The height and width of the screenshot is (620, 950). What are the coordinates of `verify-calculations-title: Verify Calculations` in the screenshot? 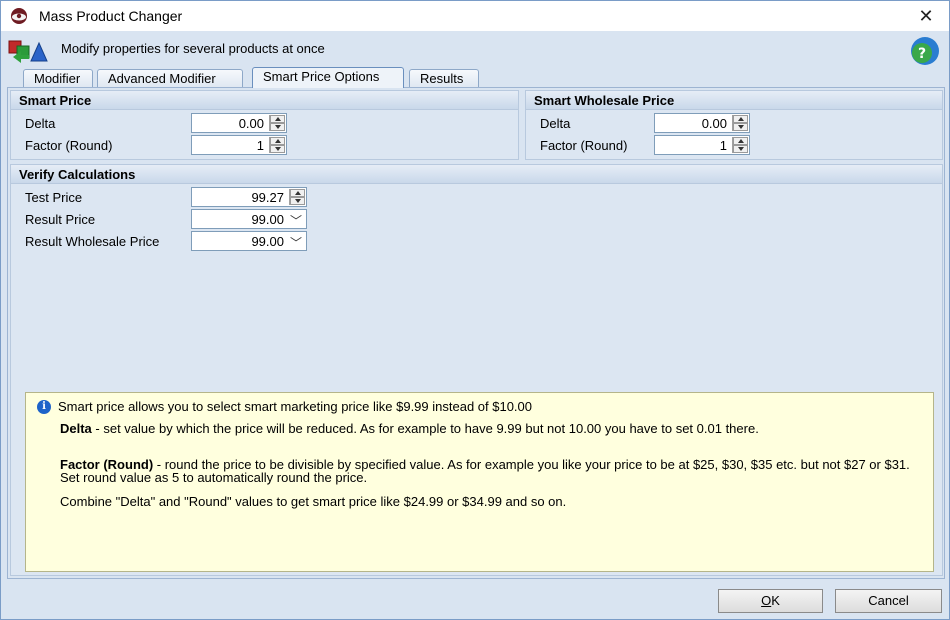 It's located at (476, 174).